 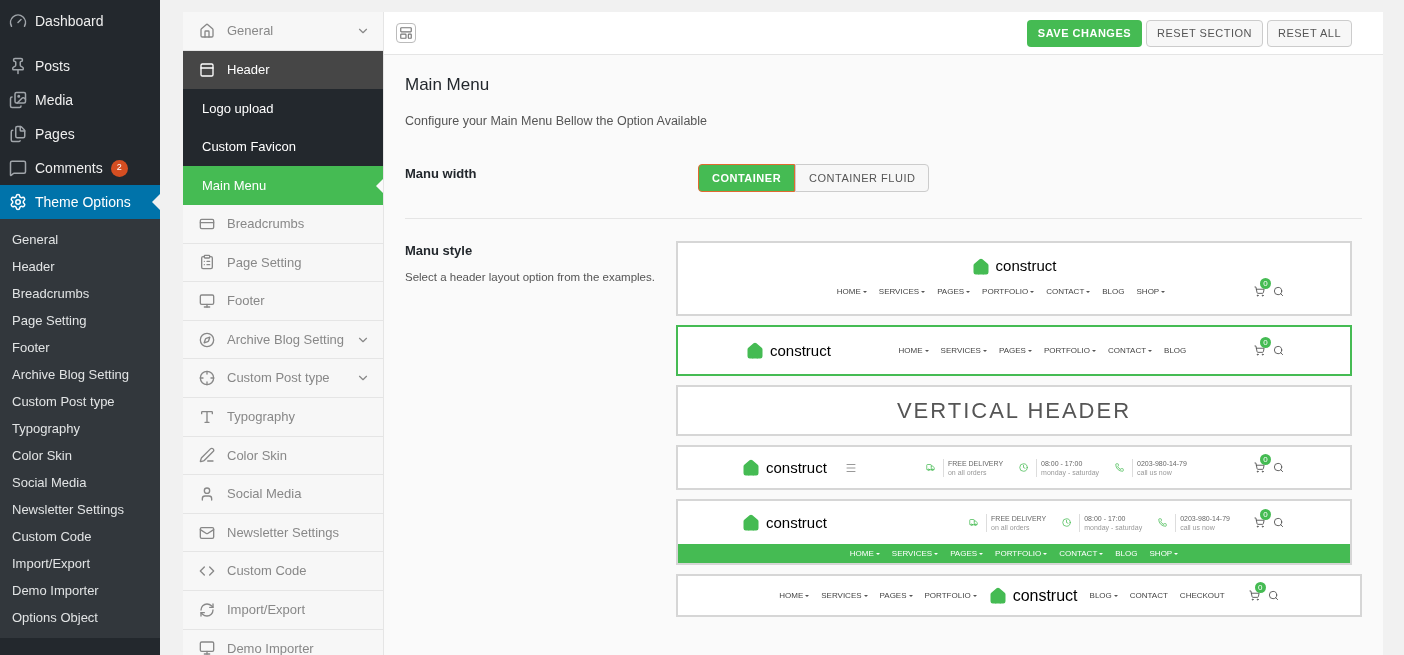 What do you see at coordinates (406, 33) in the screenshot?
I see `layout-icon` at bounding box center [406, 33].